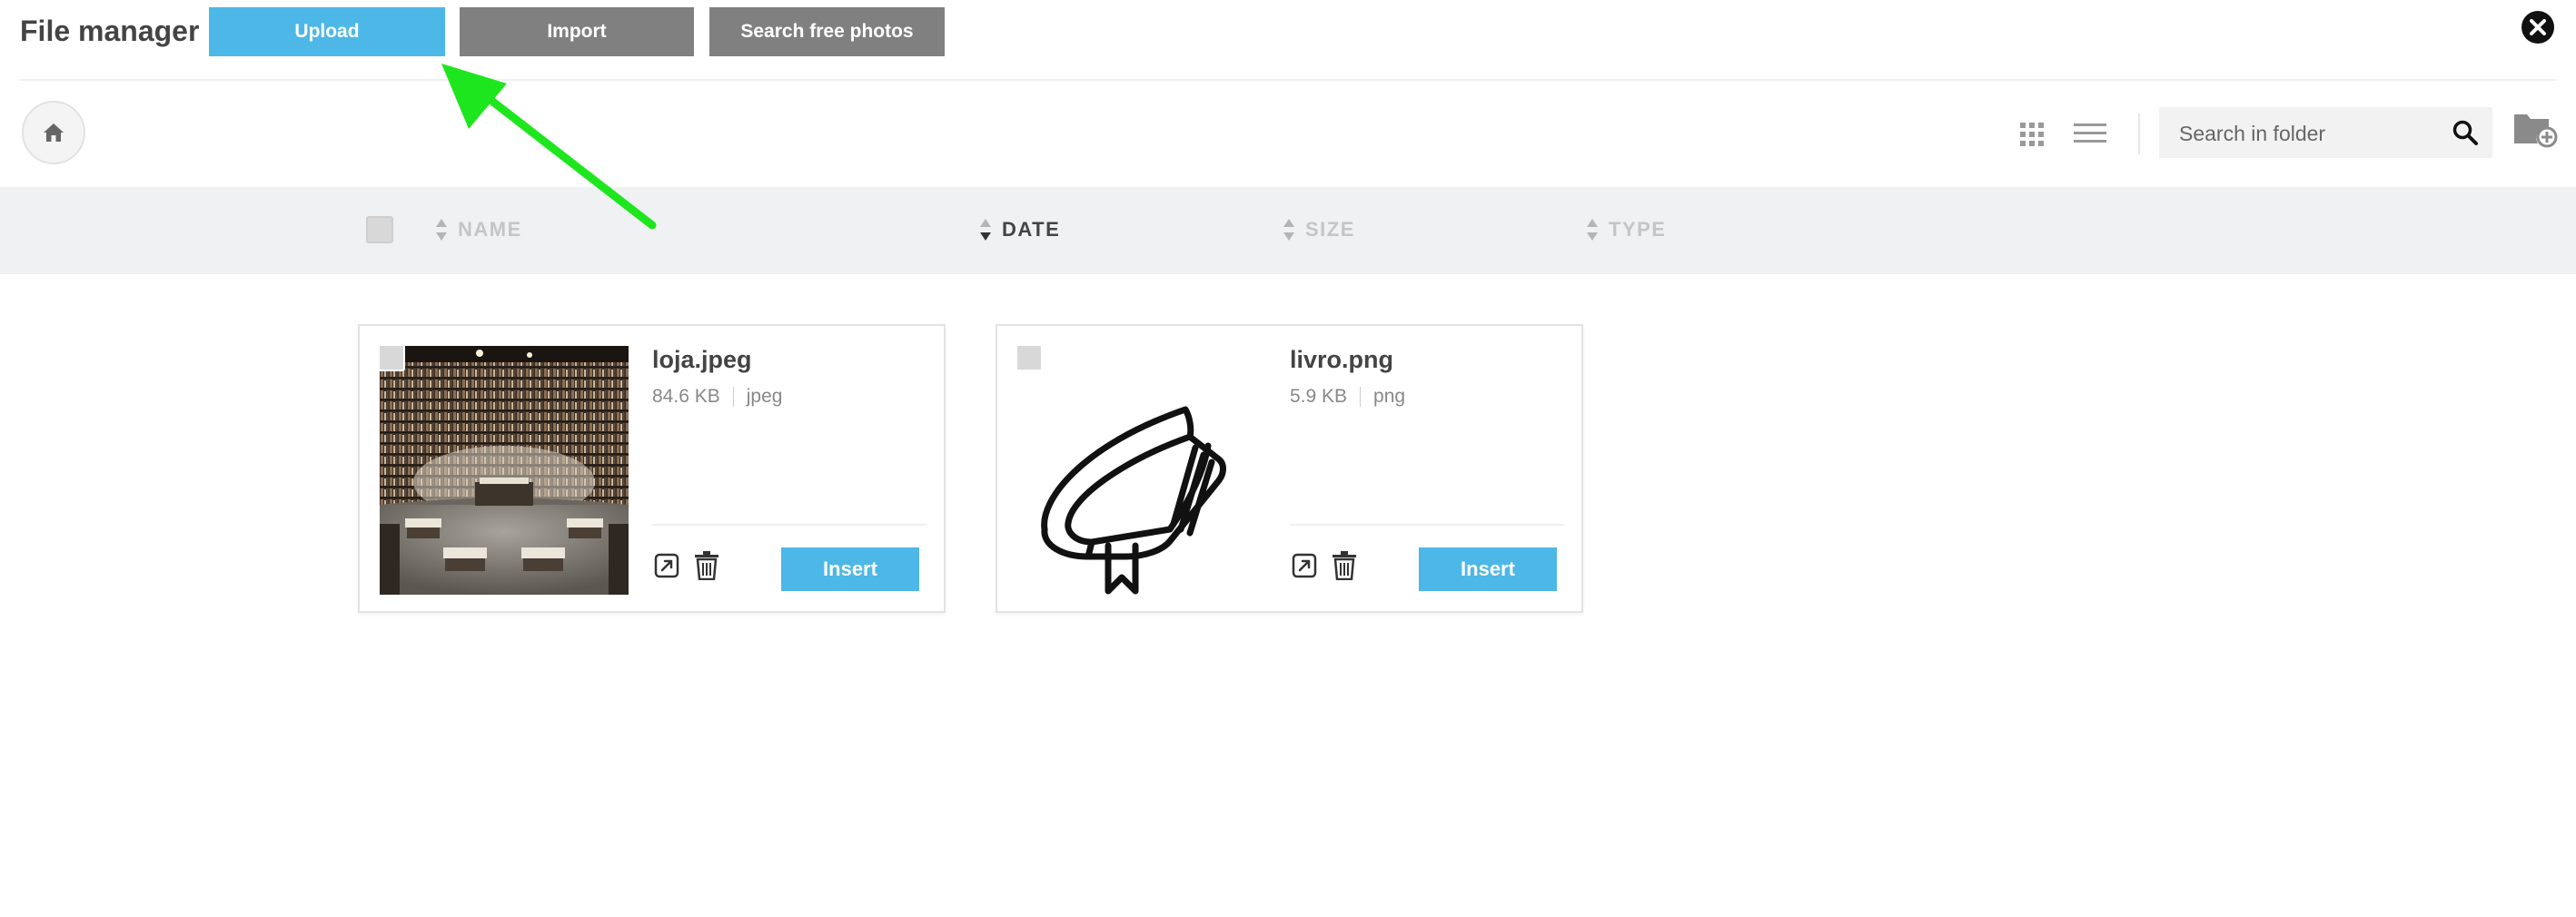 This screenshot has width=2576, height=917. Describe the element at coordinates (686, 397) in the screenshot. I see `file-size: 84.6 KB` at that location.